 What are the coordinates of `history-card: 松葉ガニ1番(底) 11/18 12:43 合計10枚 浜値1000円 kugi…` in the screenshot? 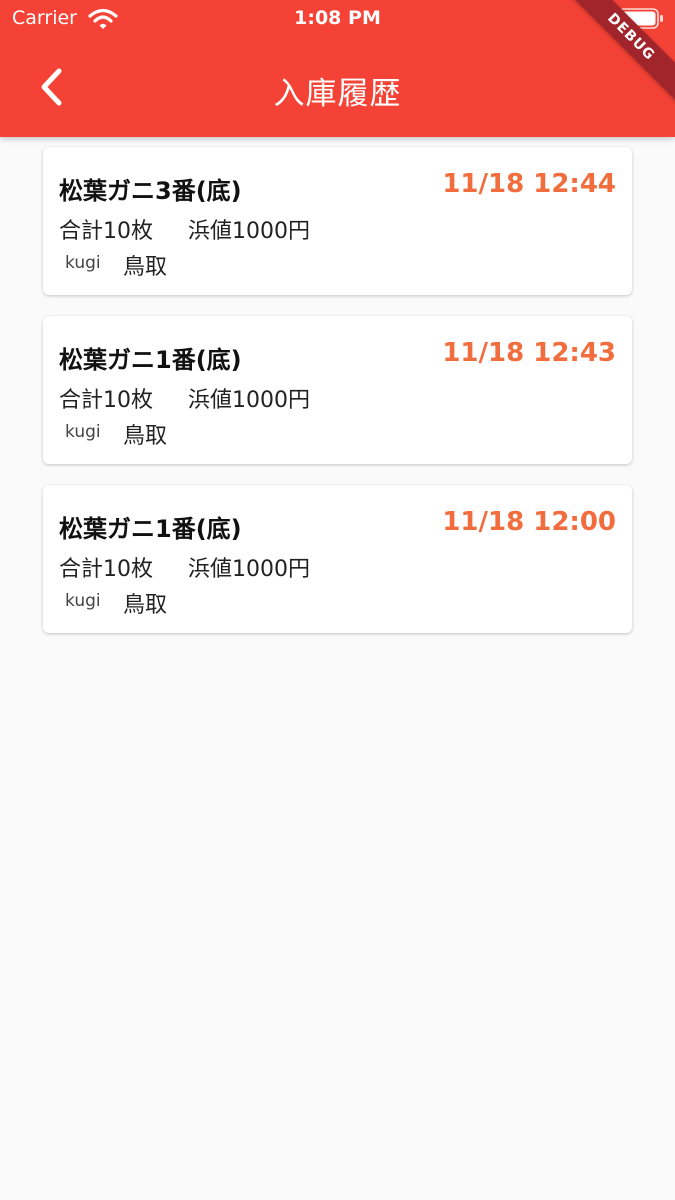 It's located at (337, 390).